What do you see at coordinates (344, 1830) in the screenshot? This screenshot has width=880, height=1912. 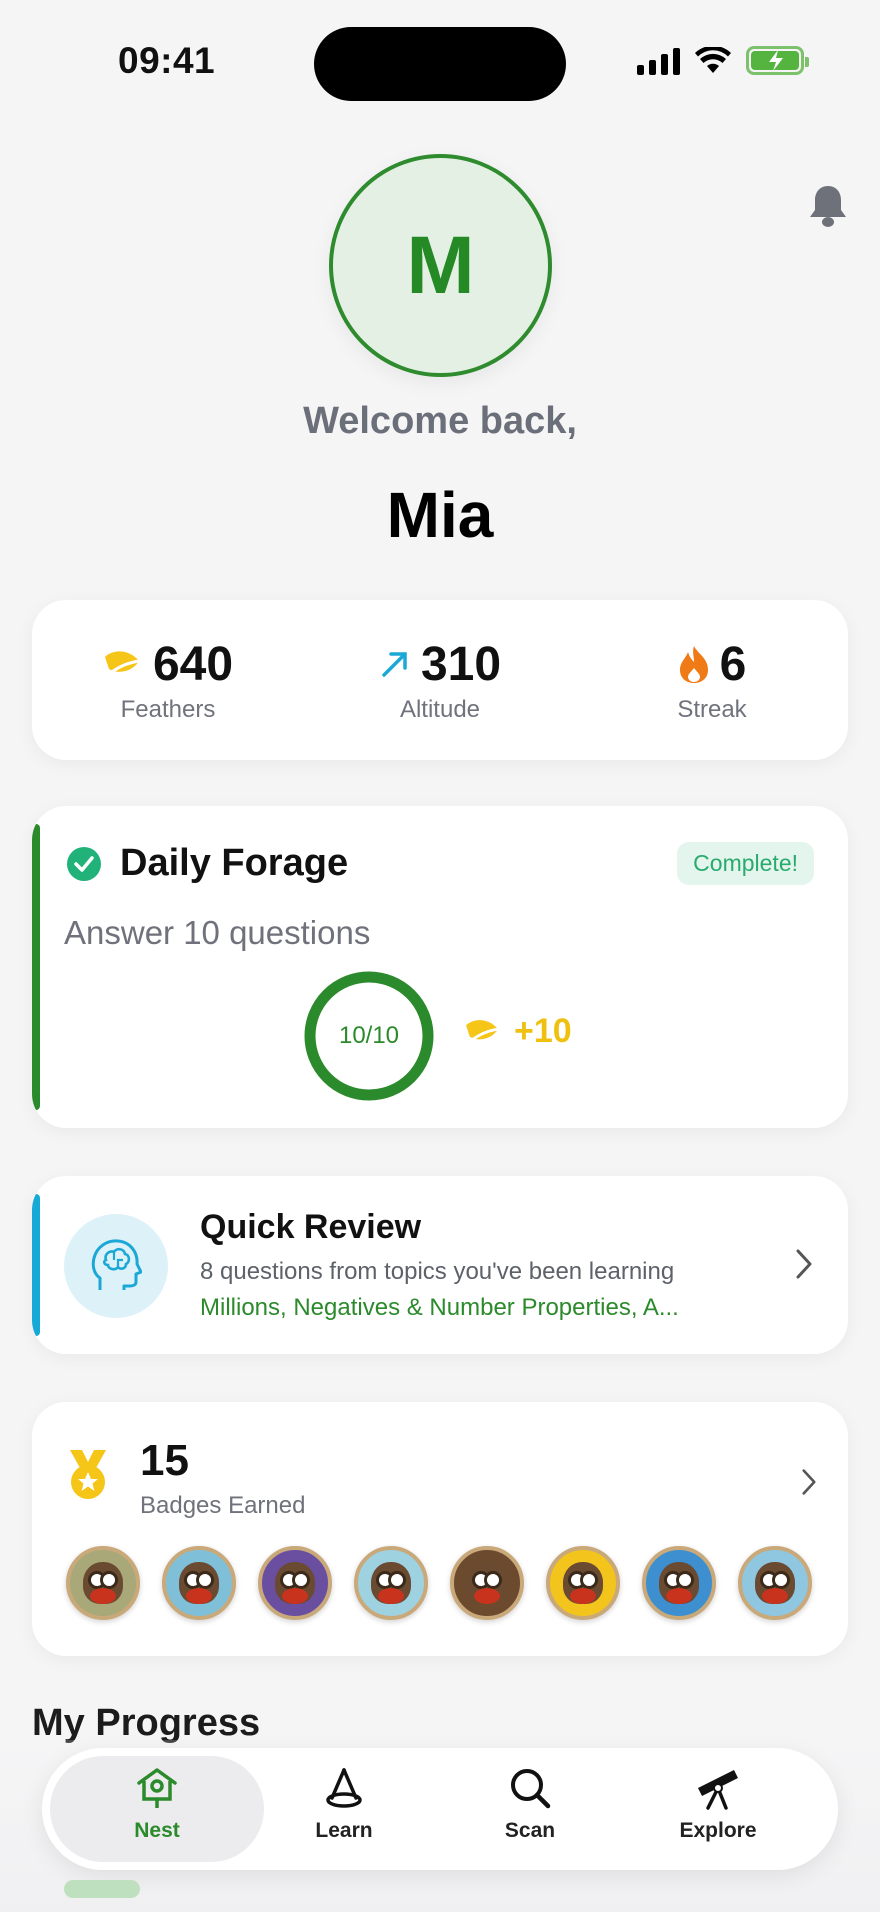 I see `tab-label: Learn` at bounding box center [344, 1830].